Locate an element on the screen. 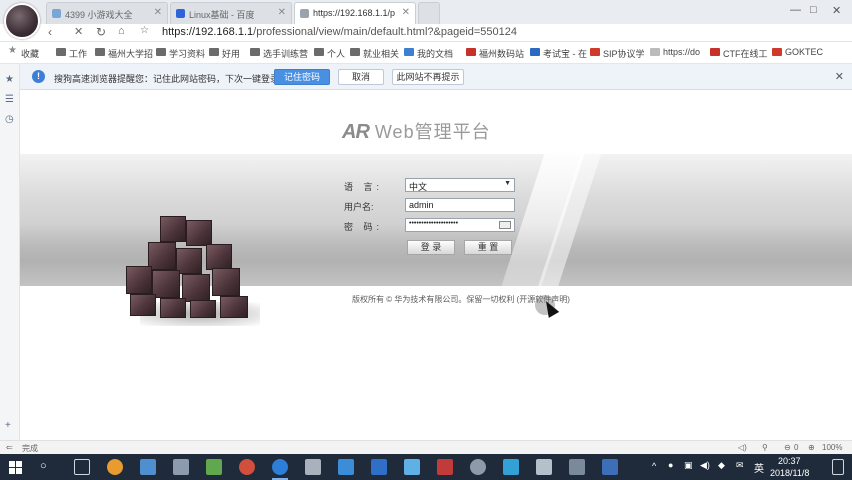 The image size is (852, 480). bookmark-item: 个人 is located at coordinates (329, 53).